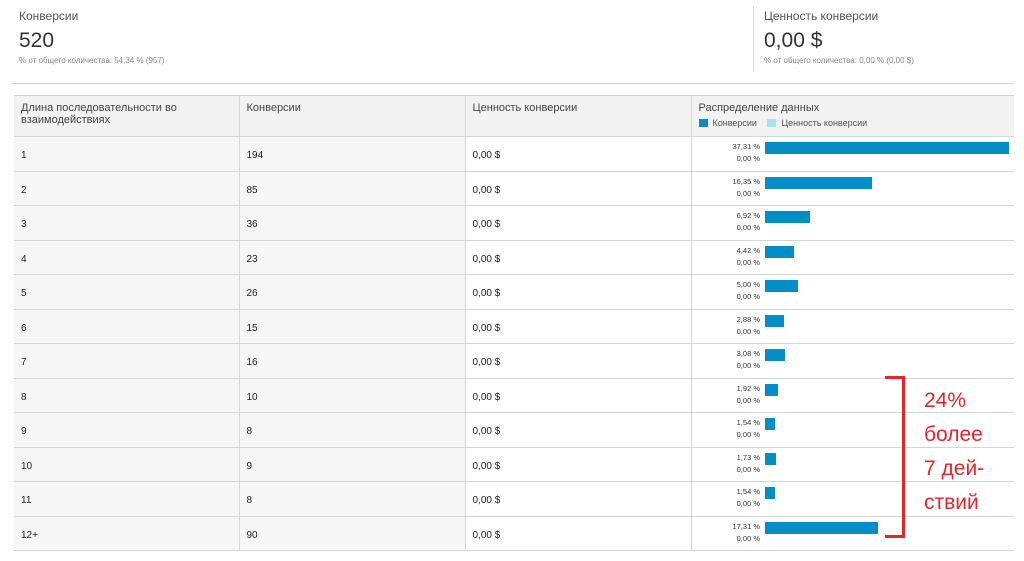 This screenshot has height=561, width=1024. Describe the element at coordinates (26, 500) in the screenshot. I see `cell-path-length-text: 11` at that location.